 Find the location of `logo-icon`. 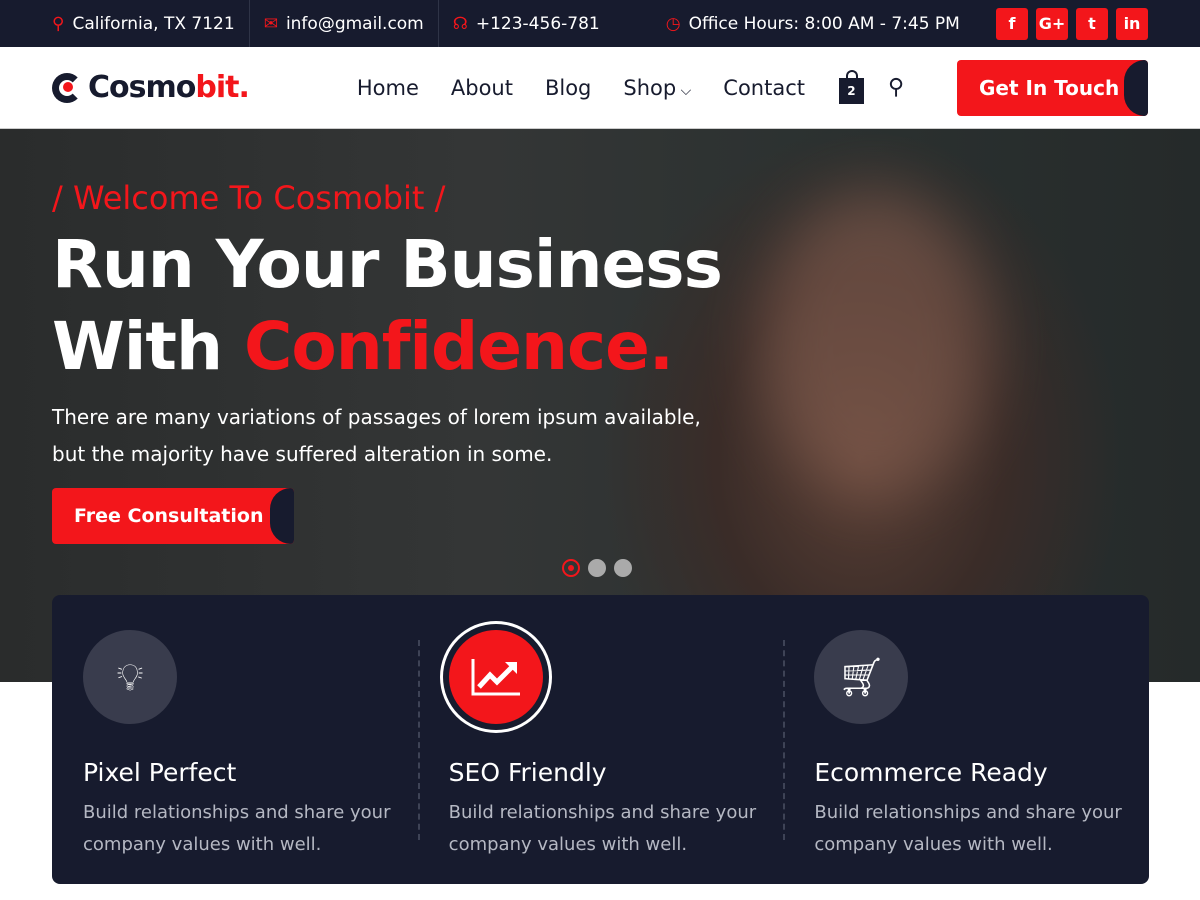

logo-icon is located at coordinates (67, 87).